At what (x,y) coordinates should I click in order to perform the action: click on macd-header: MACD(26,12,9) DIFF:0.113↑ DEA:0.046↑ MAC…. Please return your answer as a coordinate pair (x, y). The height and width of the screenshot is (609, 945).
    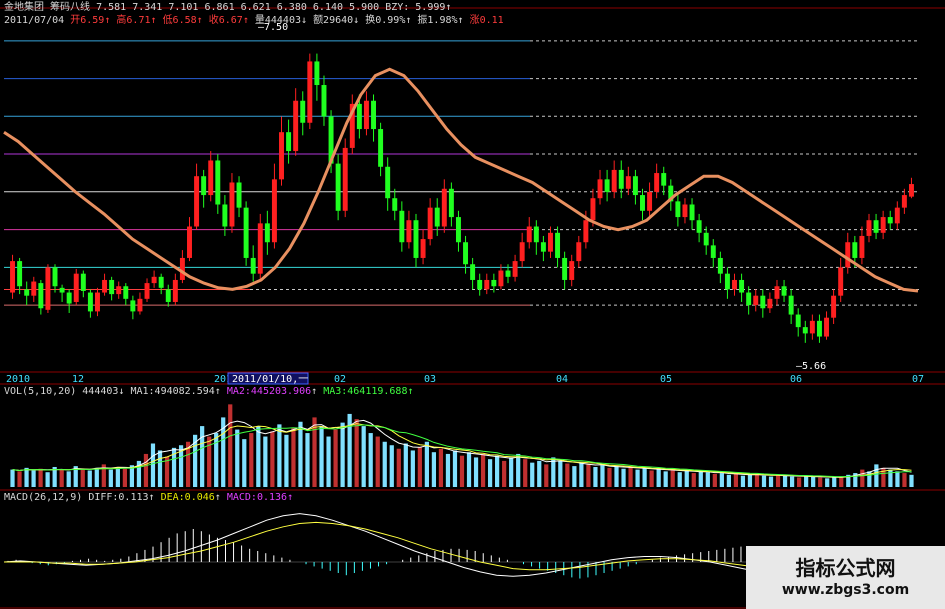
    Looking at the image, I should click on (148, 498).